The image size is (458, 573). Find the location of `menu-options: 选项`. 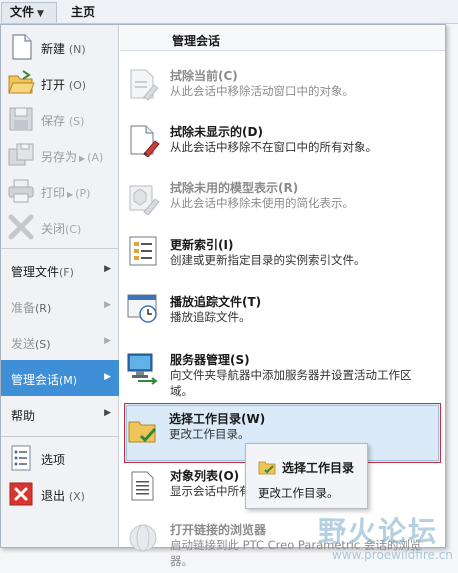

menu-options: 选项 is located at coordinates (60, 458).